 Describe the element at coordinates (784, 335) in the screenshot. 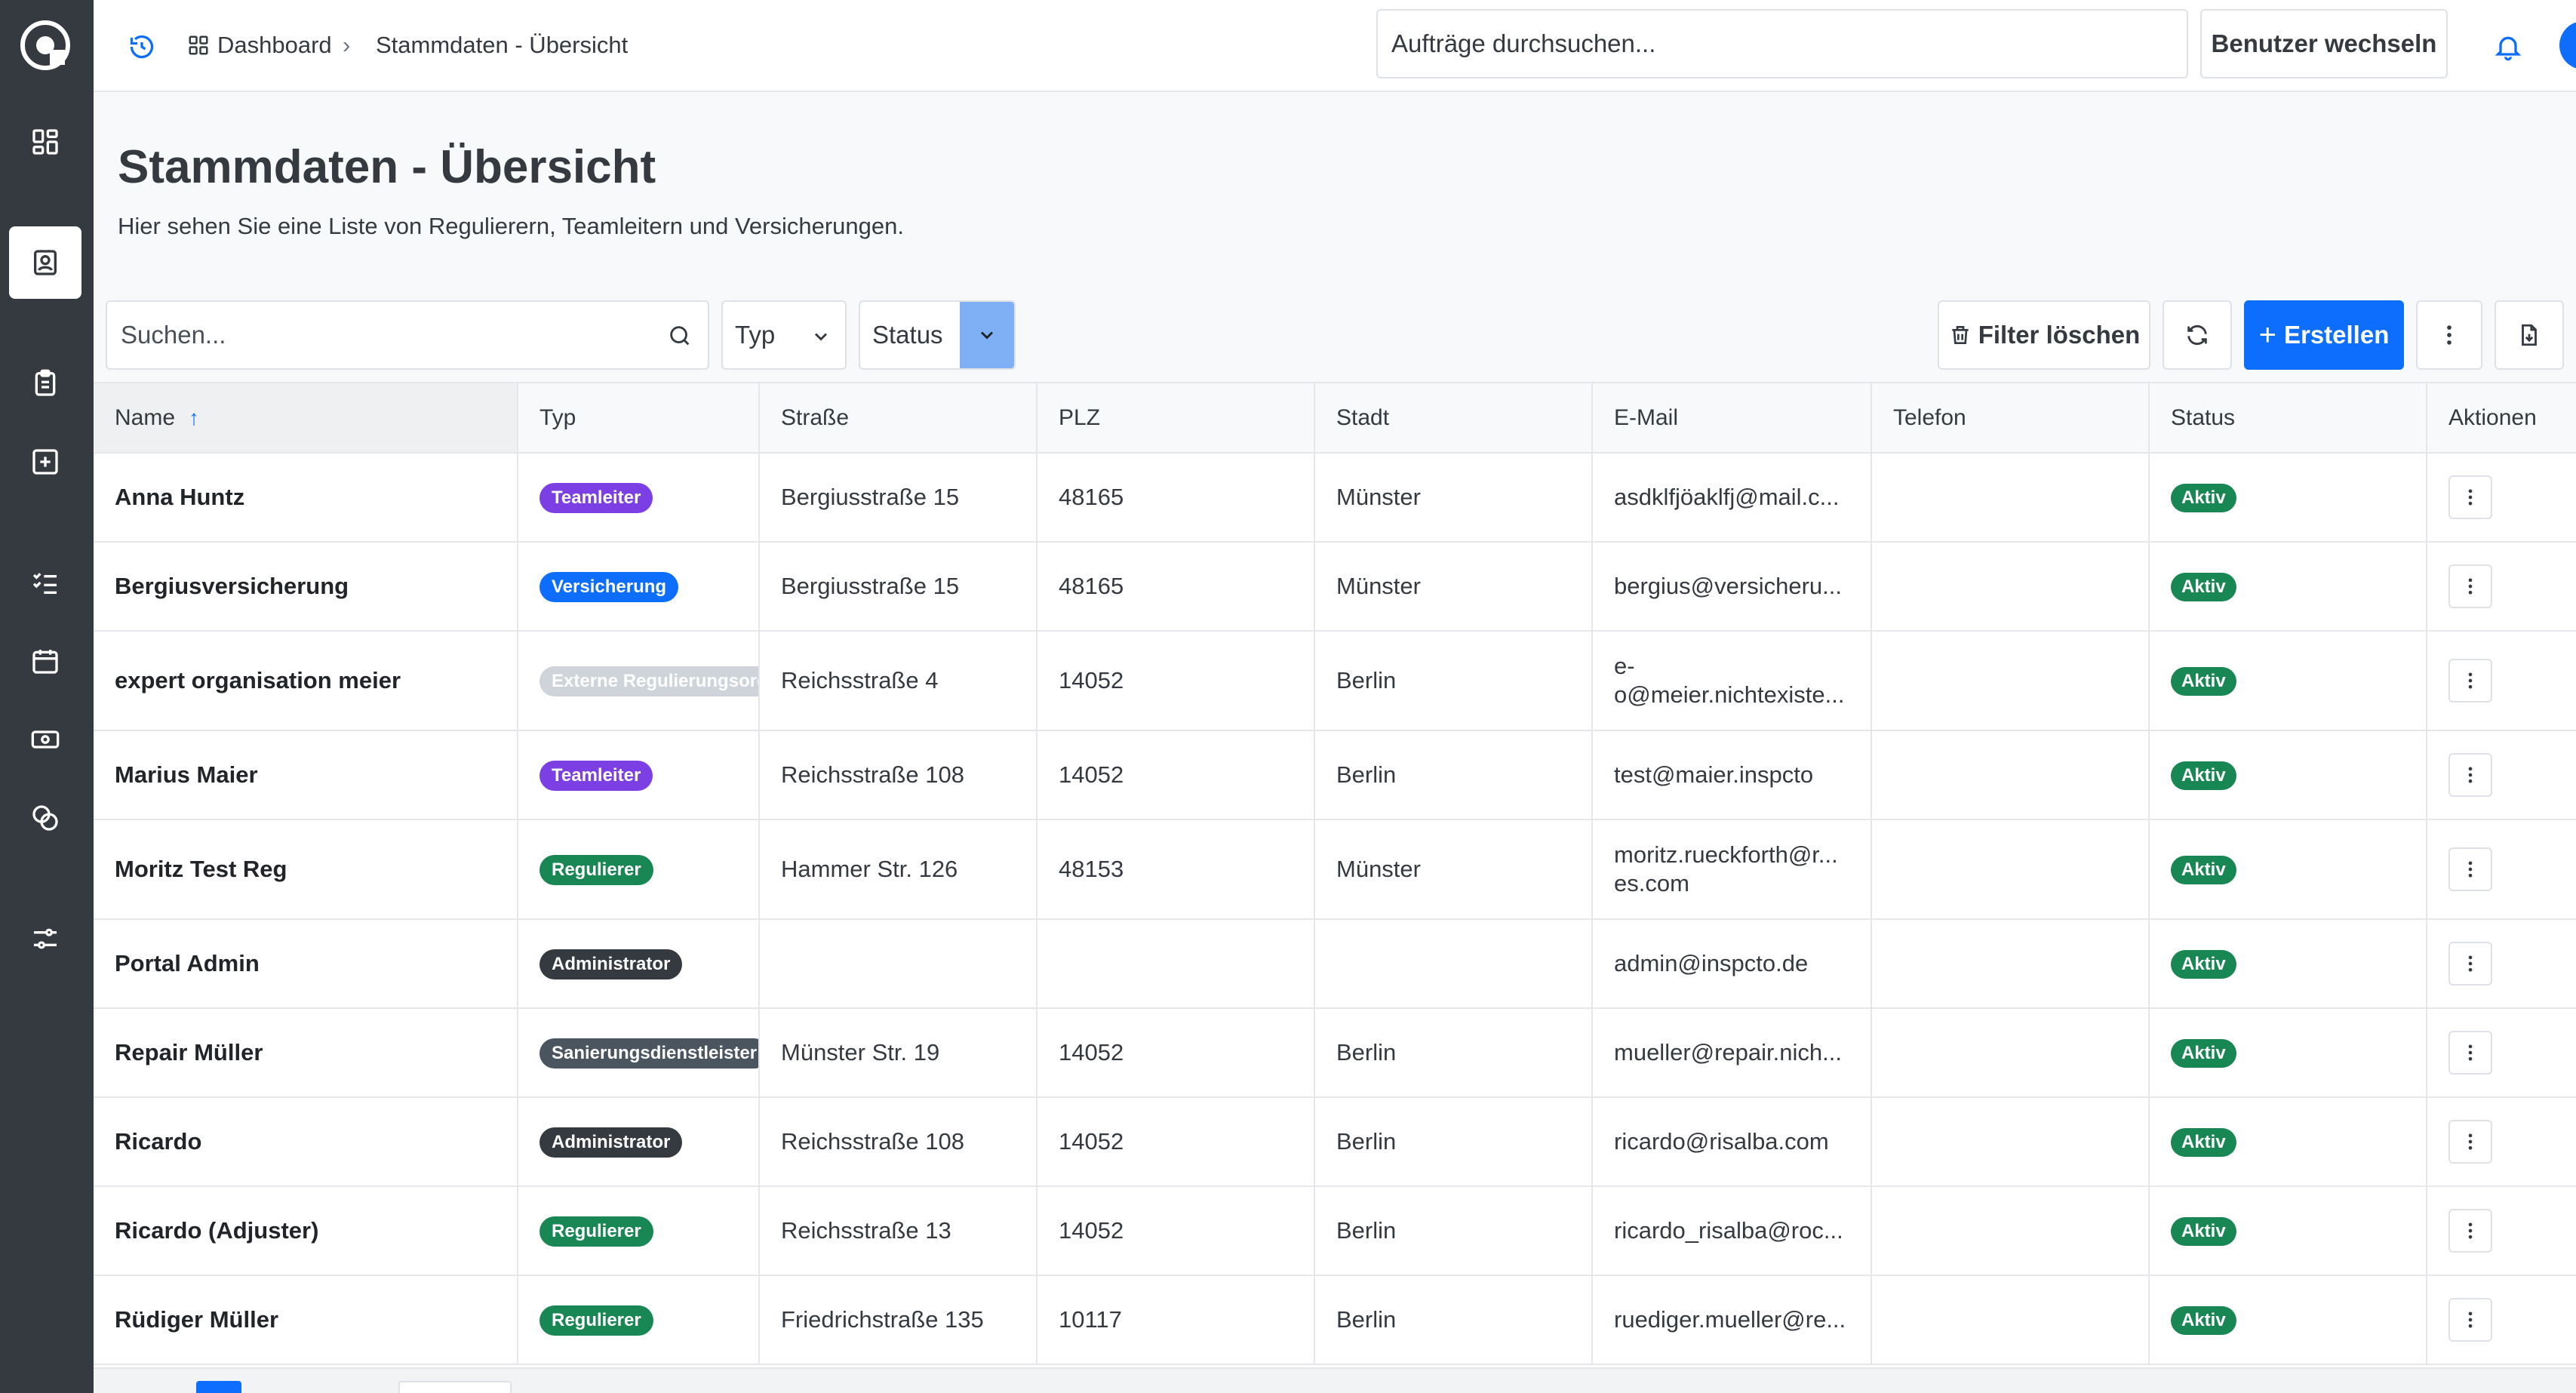

I see `type-filter-select: Typ` at that location.